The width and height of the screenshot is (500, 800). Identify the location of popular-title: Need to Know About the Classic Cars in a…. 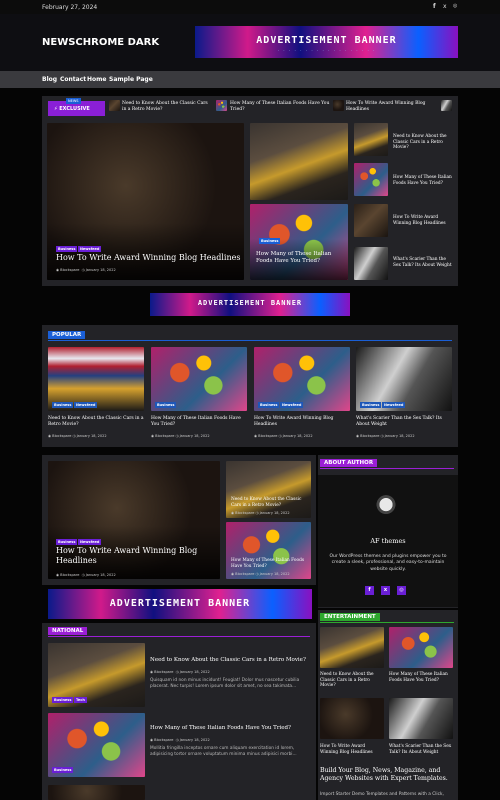
(96, 422).